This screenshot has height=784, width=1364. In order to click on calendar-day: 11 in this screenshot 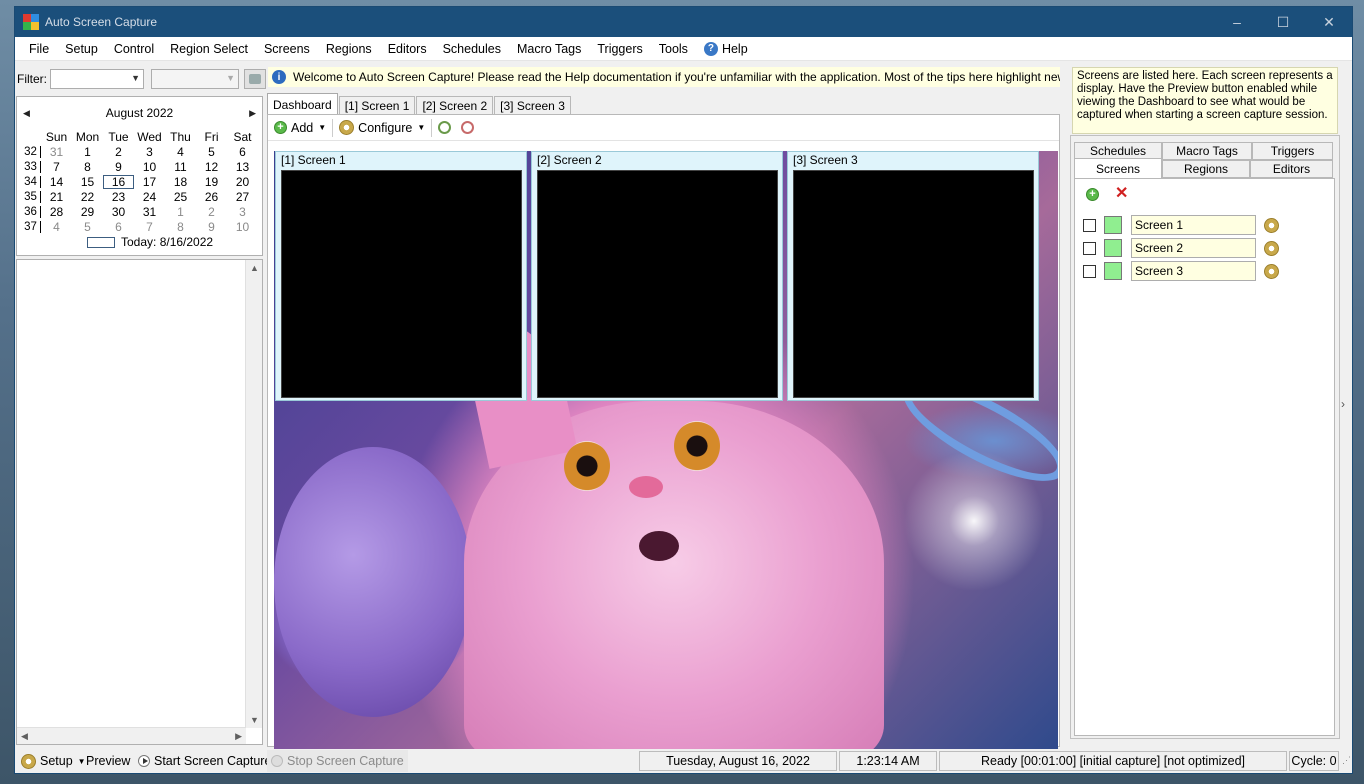, I will do `click(180, 167)`.